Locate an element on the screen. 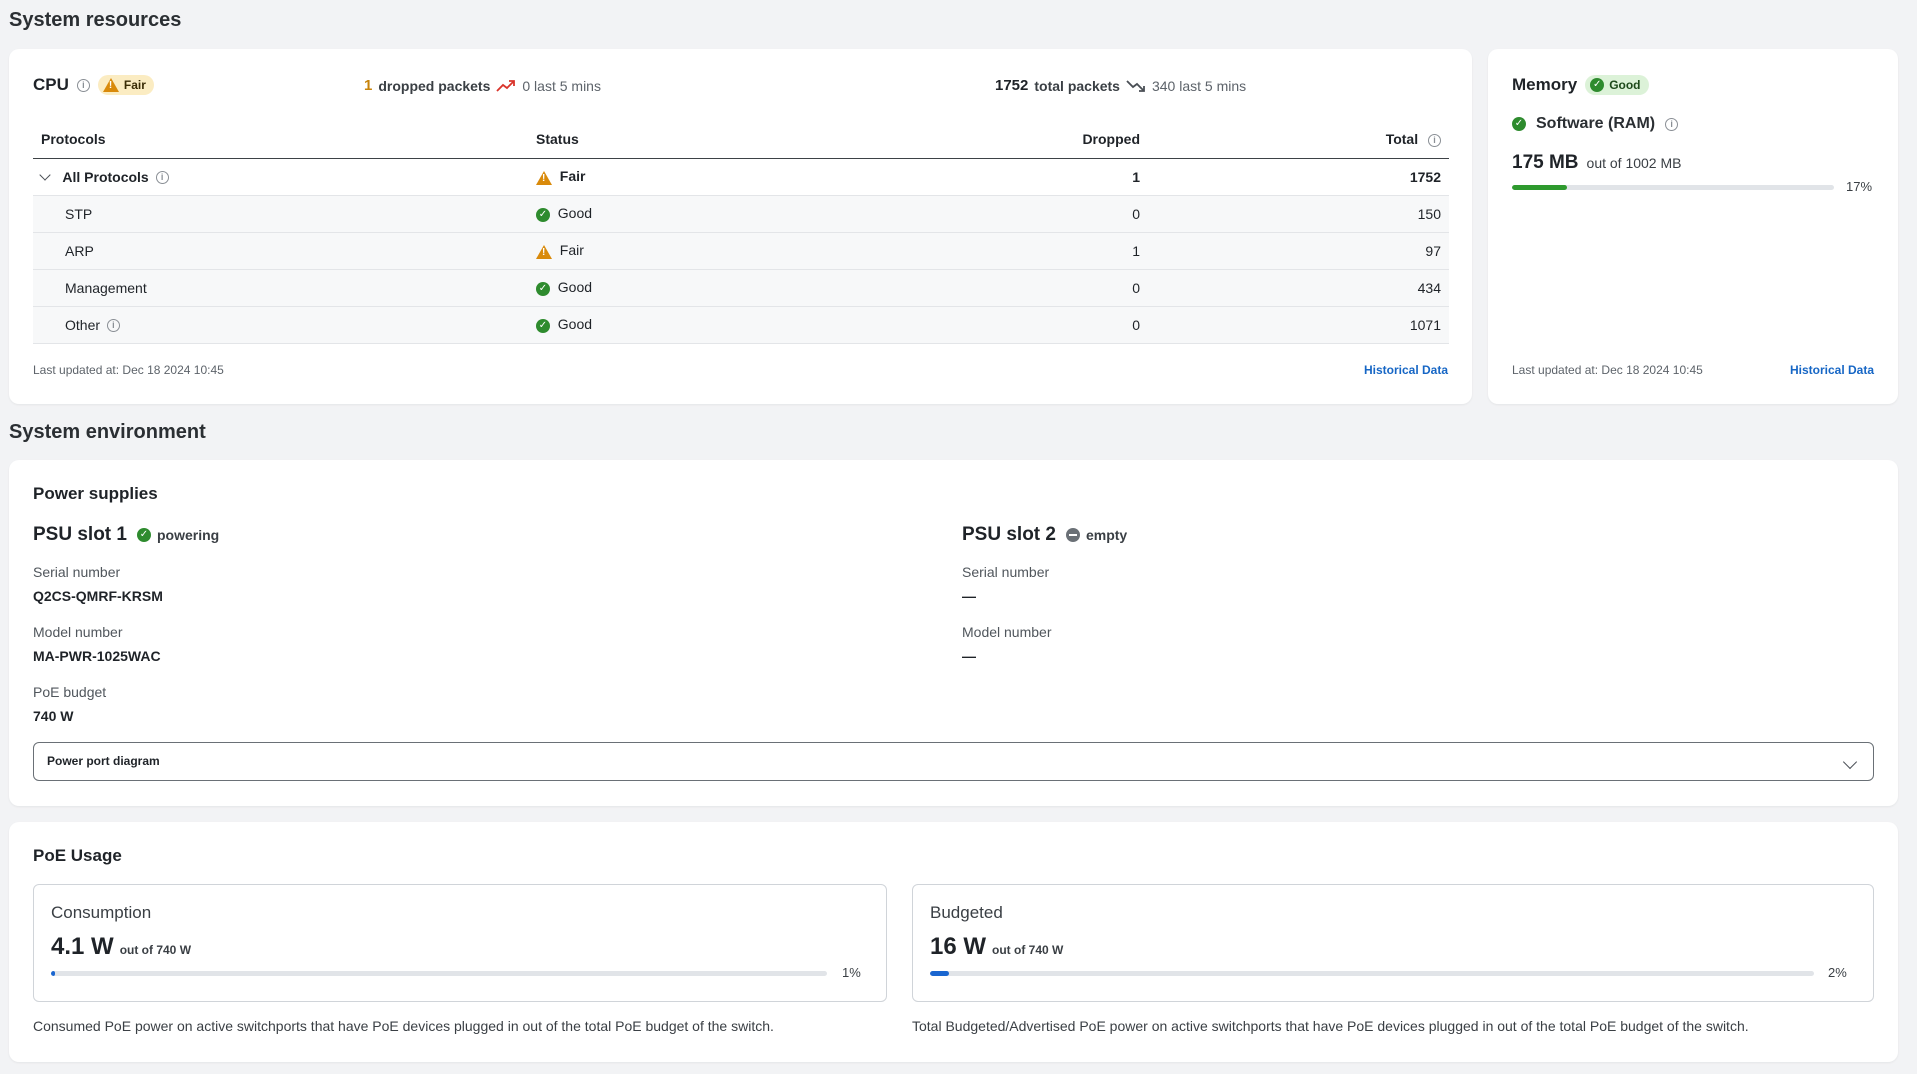  psu1-serial-value: Q2CS-QMRF-KRSM is located at coordinates (98, 596).